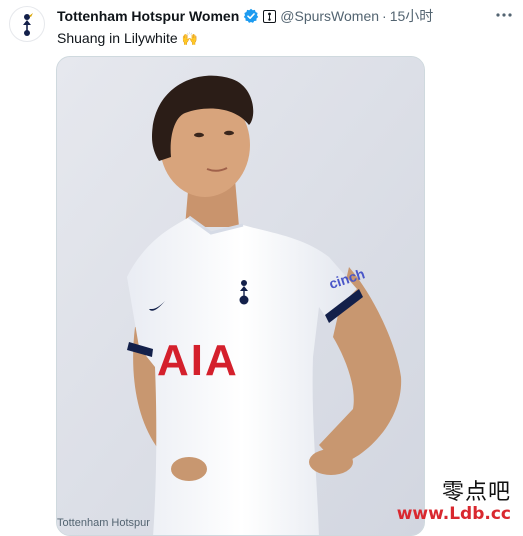 The width and height of the screenshot is (523, 536). What do you see at coordinates (148, 16) in the screenshot?
I see `display-name: Tottenham Hotspur Women` at bounding box center [148, 16].